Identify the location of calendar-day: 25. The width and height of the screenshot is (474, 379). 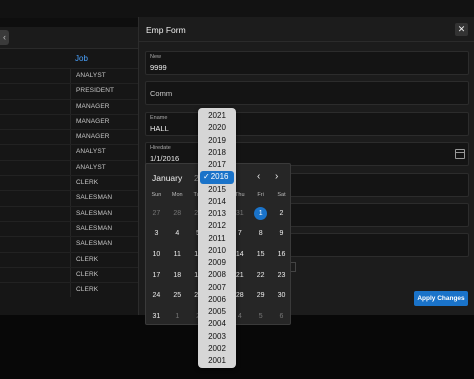
(177, 295).